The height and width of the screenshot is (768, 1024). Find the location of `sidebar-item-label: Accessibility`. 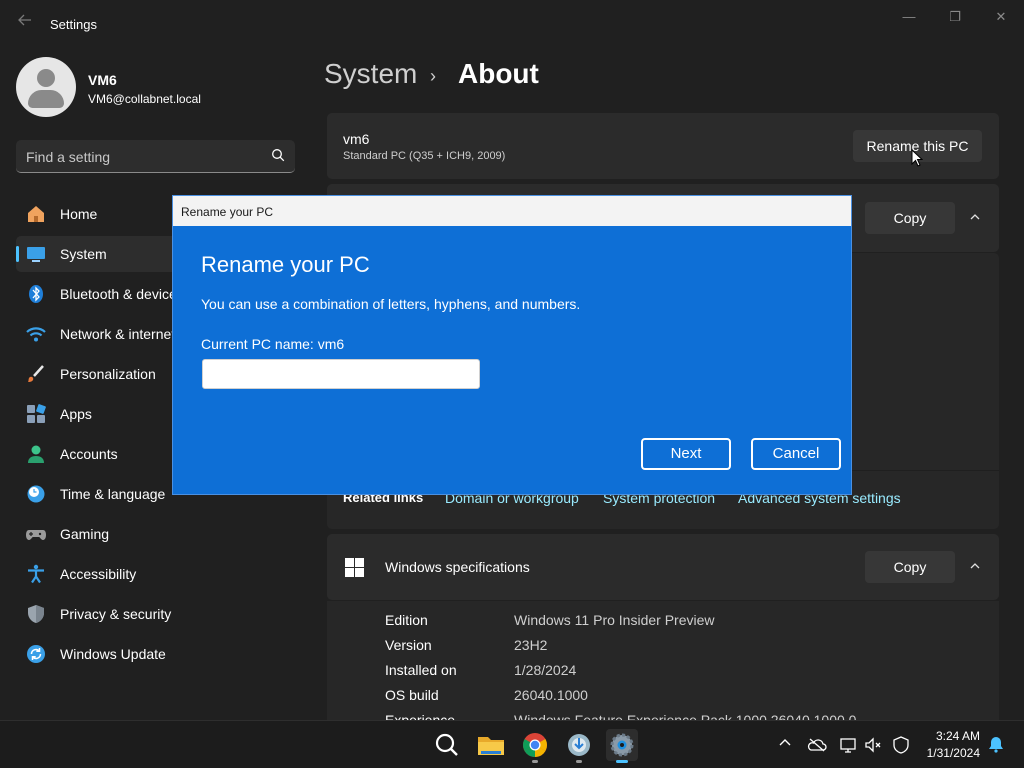

sidebar-item-label: Accessibility is located at coordinates (98, 574).